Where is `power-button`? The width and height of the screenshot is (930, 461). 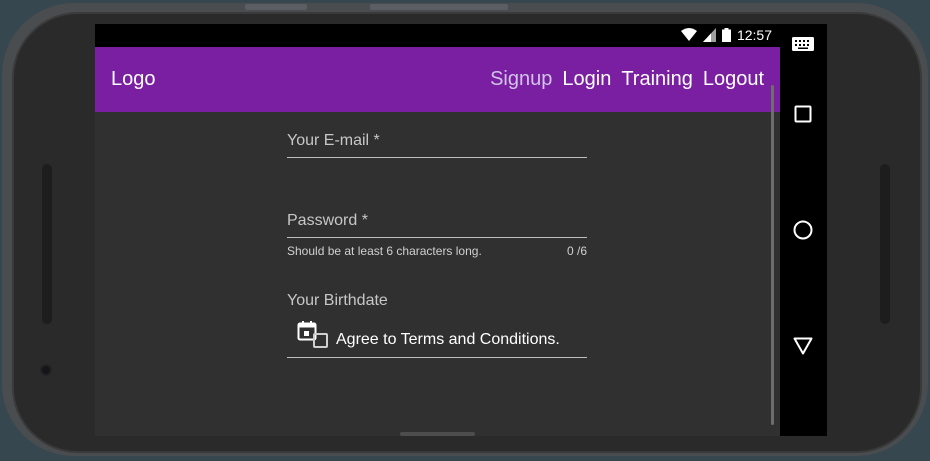 power-button is located at coordinates (276, 7).